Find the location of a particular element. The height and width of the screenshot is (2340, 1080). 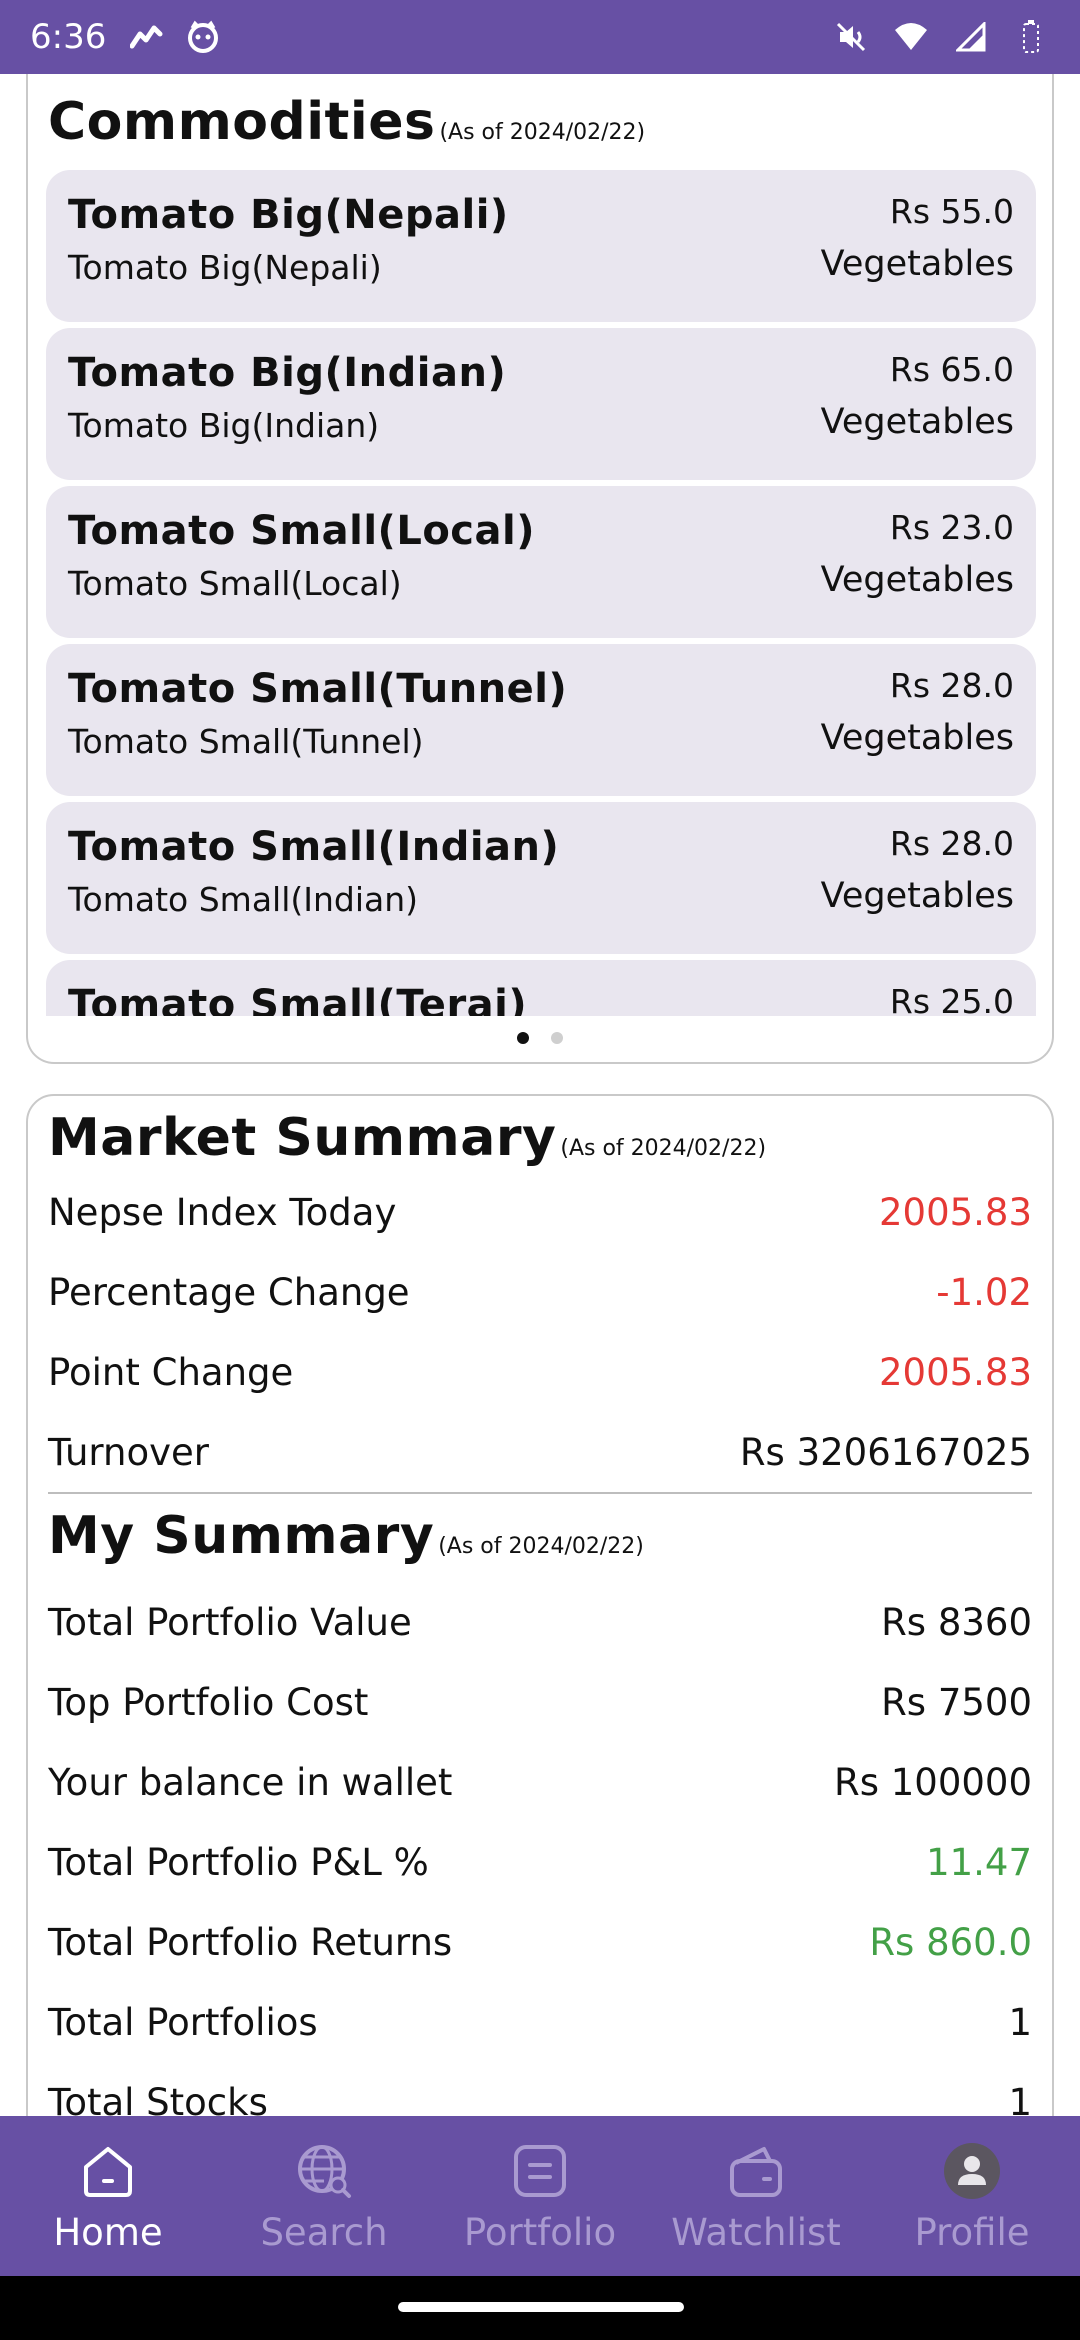

portfolio-icon is located at coordinates (540, 2171).